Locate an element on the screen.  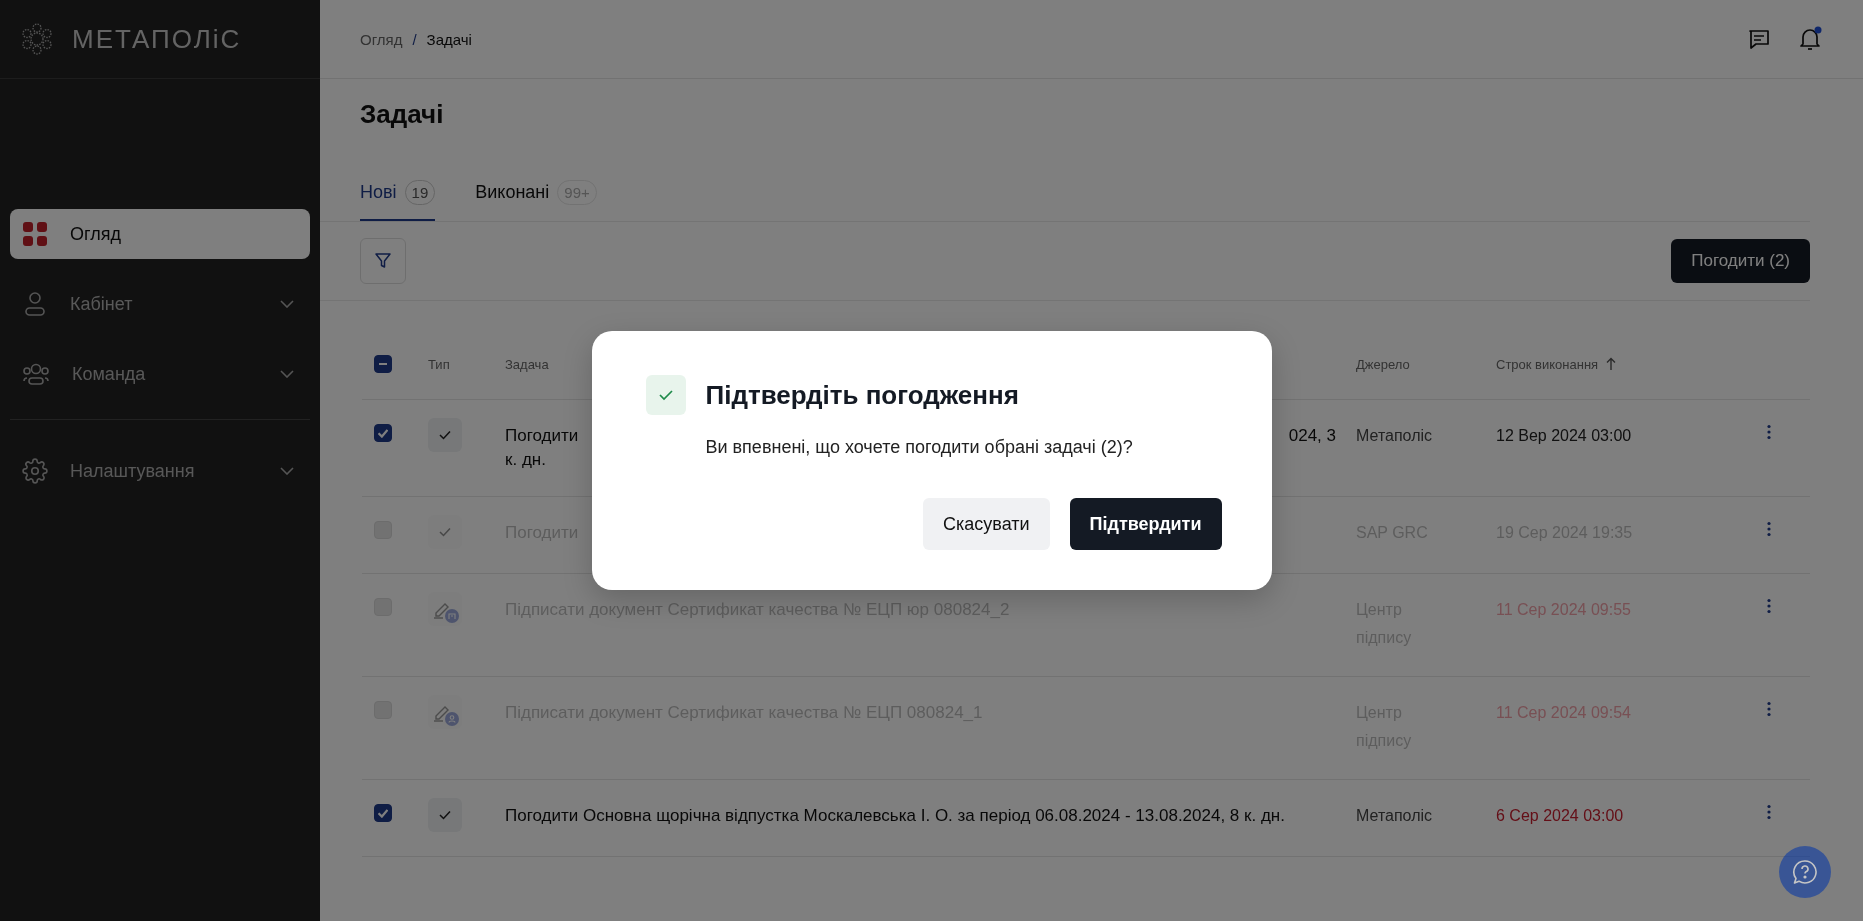
help-button is located at coordinates (1805, 872).